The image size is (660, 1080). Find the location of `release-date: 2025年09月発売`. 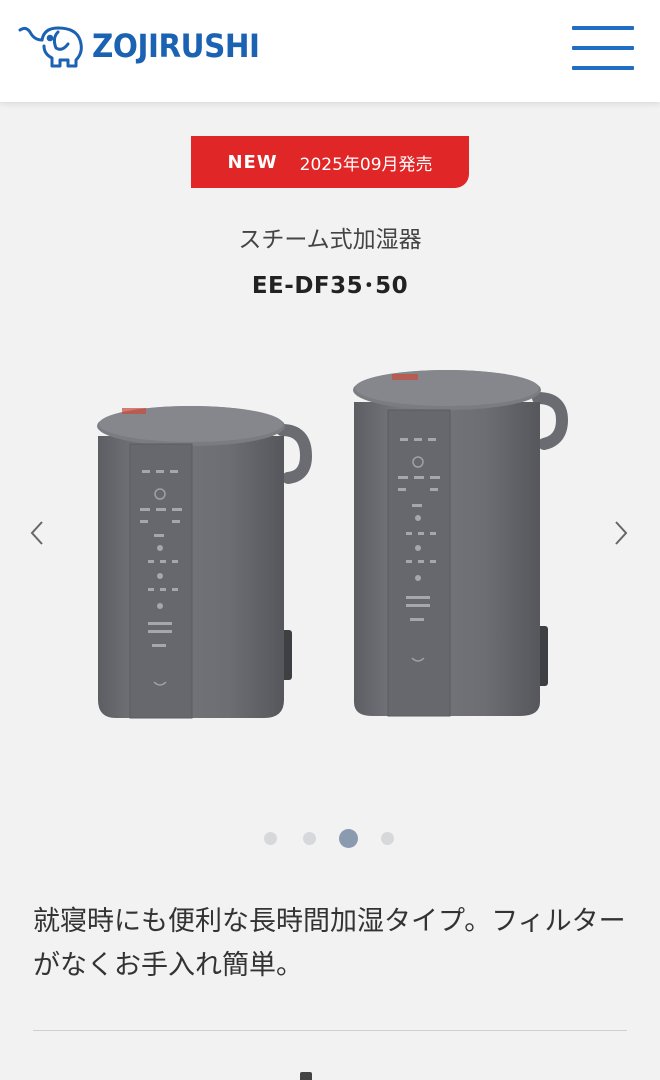

release-date: 2025年09月発売 is located at coordinates (366, 164).